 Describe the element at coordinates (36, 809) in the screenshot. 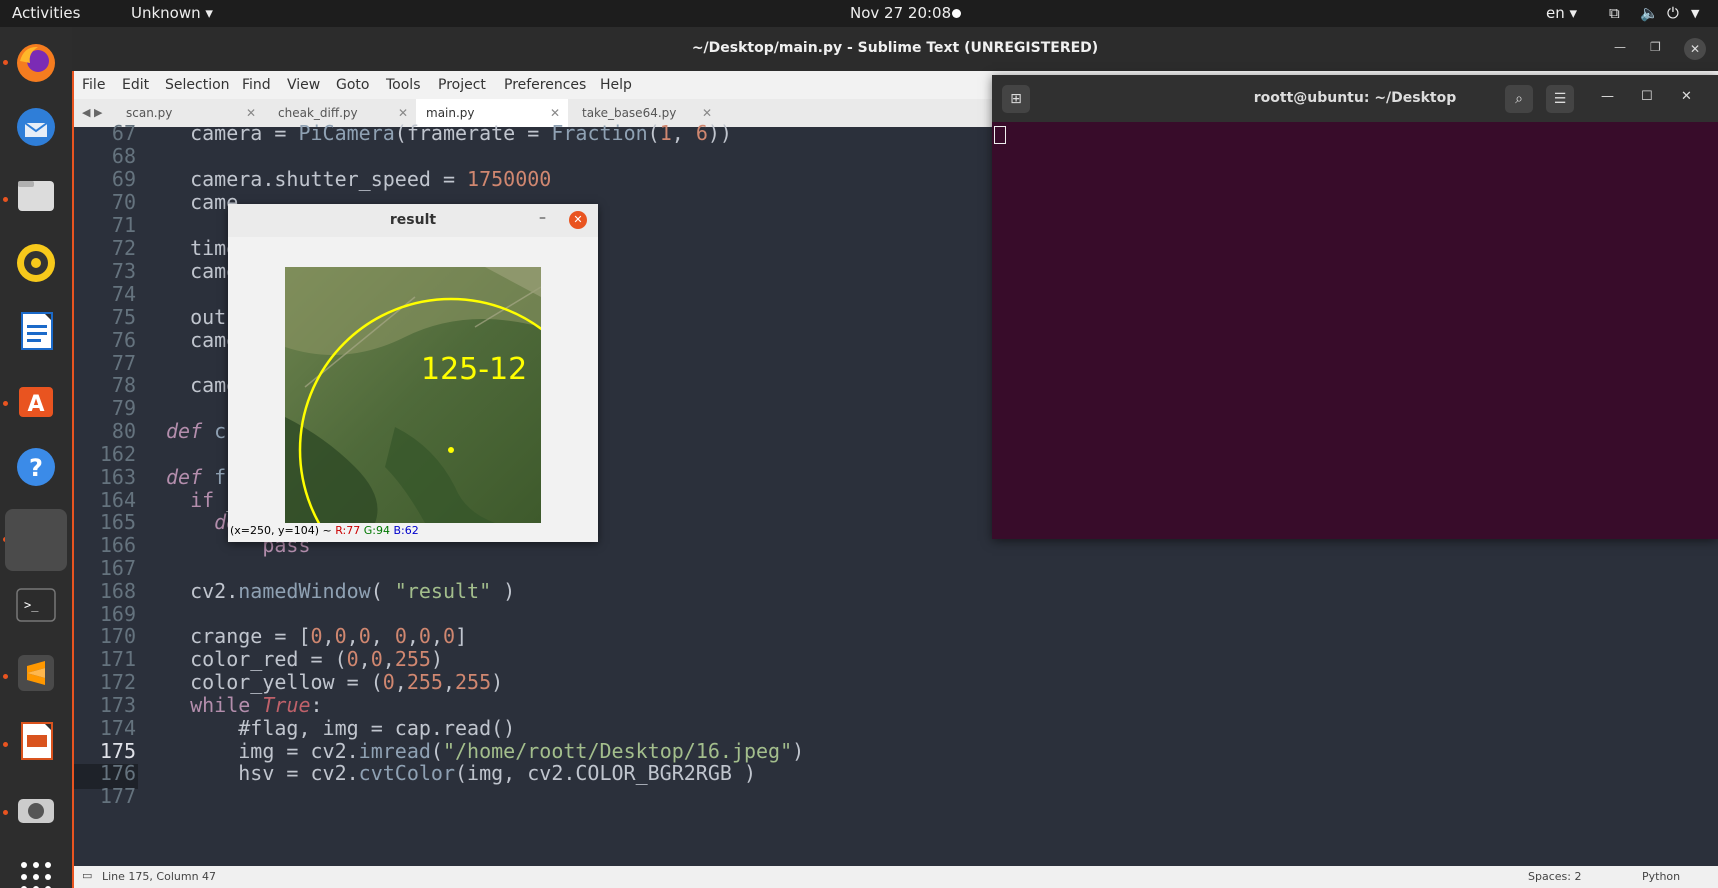

I see `camera-icon` at that location.